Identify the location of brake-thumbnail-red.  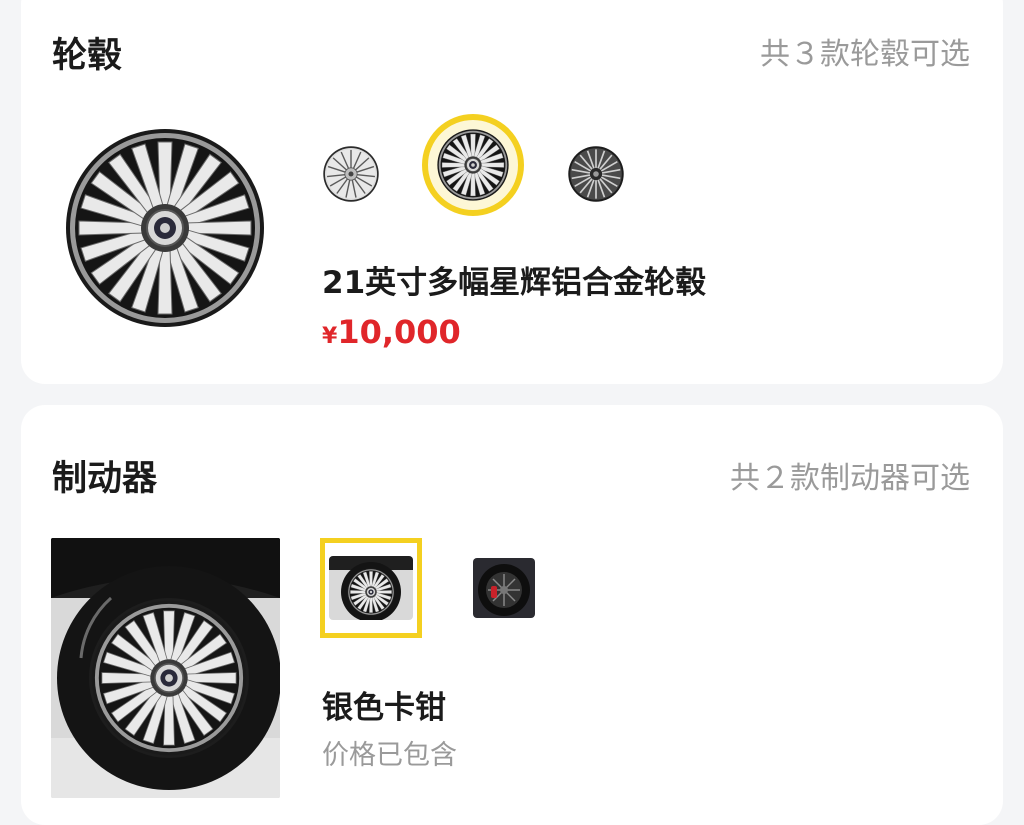
(504, 588).